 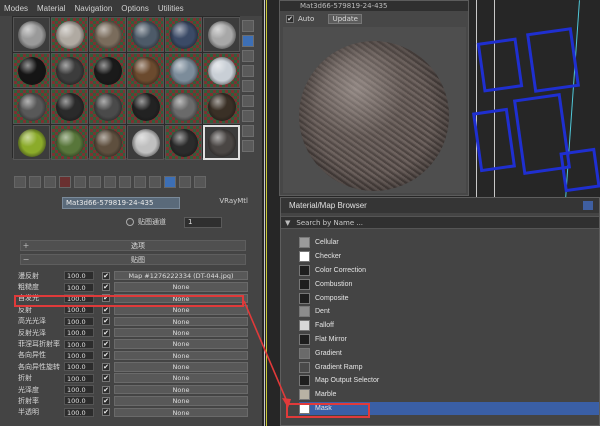 What do you see at coordinates (588, 205) in the screenshot?
I see `close-icon` at bounding box center [588, 205].